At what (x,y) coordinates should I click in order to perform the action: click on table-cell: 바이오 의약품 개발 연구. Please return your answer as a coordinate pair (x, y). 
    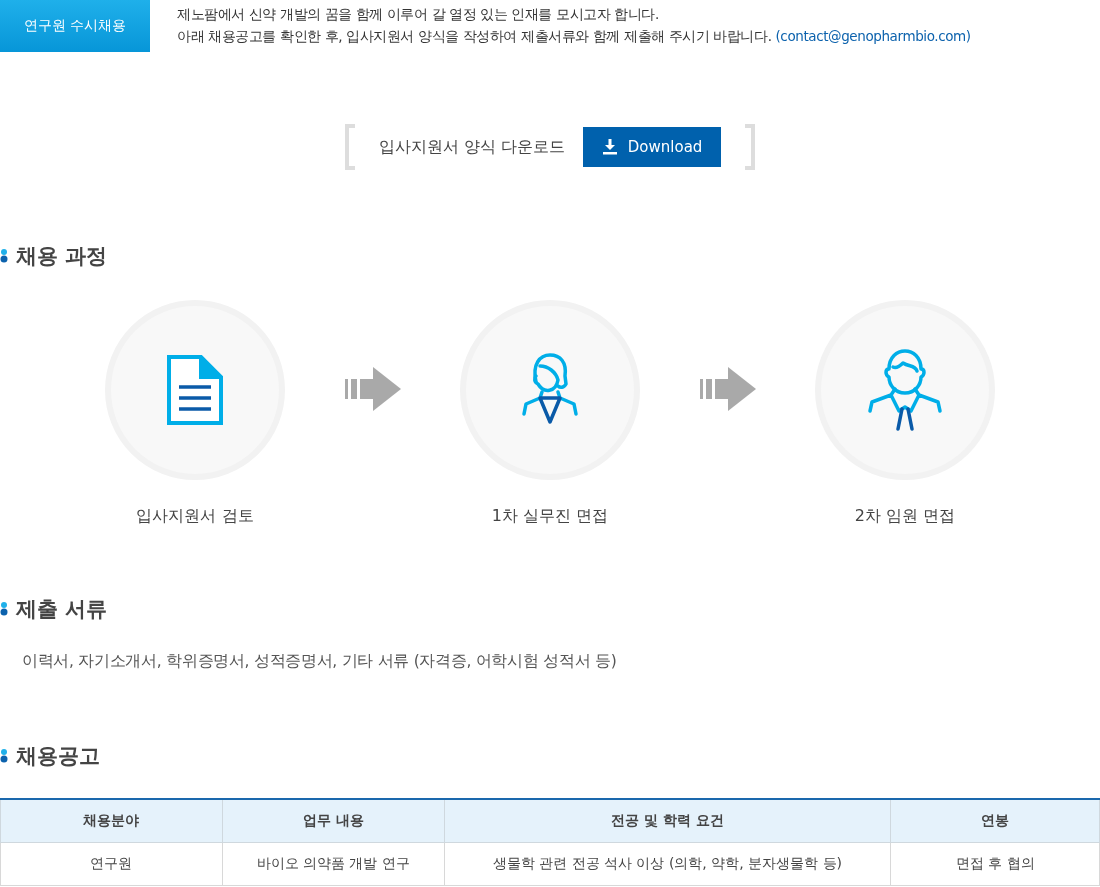
    Looking at the image, I should click on (333, 864).